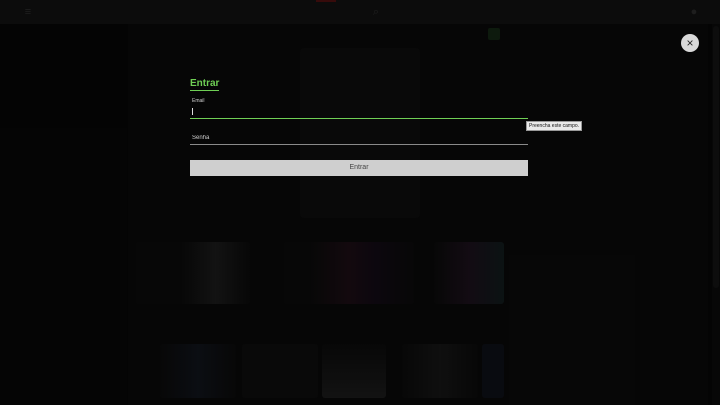 The height and width of the screenshot is (405, 720). I want to click on login-submit-button: Entrar, so click(359, 168).